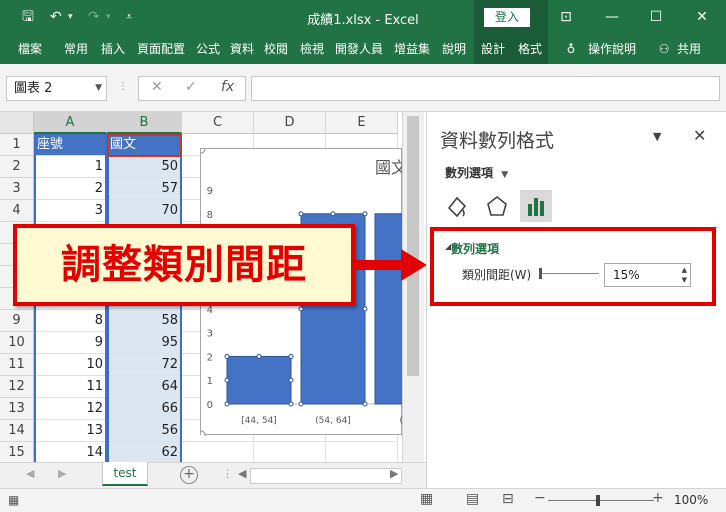  What do you see at coordinates (144, 189) in the screenshot?
I see `cell-b: 57` at bounding box center [144, 189].